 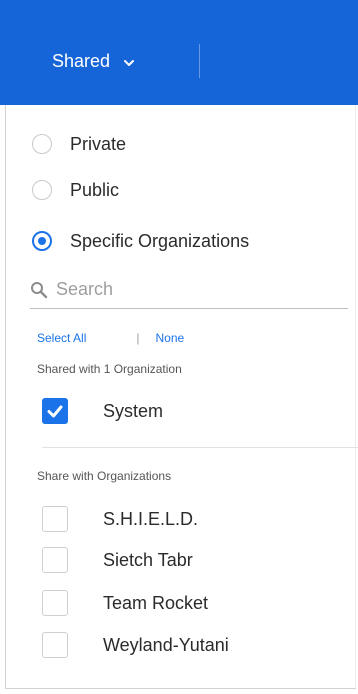 I want to click on radio-option-private: Private, so click(x=79, y=144).